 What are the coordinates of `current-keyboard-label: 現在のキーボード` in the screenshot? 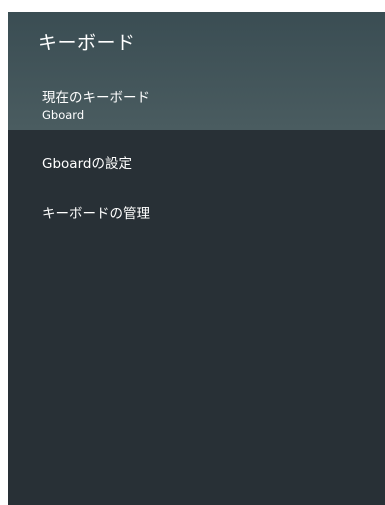 It's located at (96, 98).